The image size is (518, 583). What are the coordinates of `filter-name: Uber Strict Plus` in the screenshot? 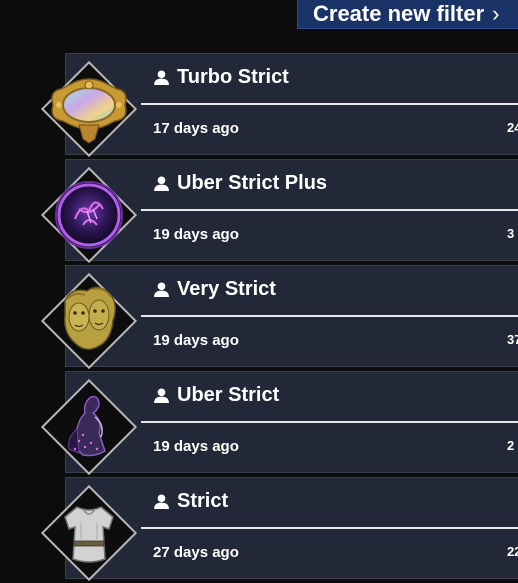 It's located at (240, 183).